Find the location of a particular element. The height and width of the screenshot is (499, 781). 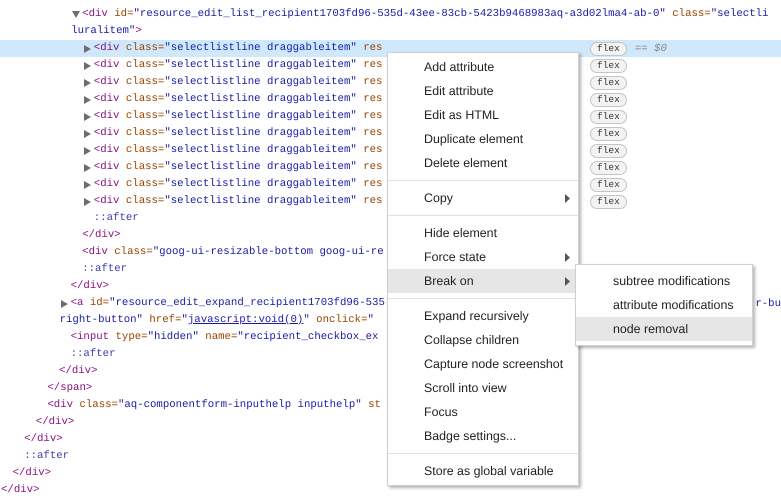

triangle-down-icon is located at coordinates (76, 14).